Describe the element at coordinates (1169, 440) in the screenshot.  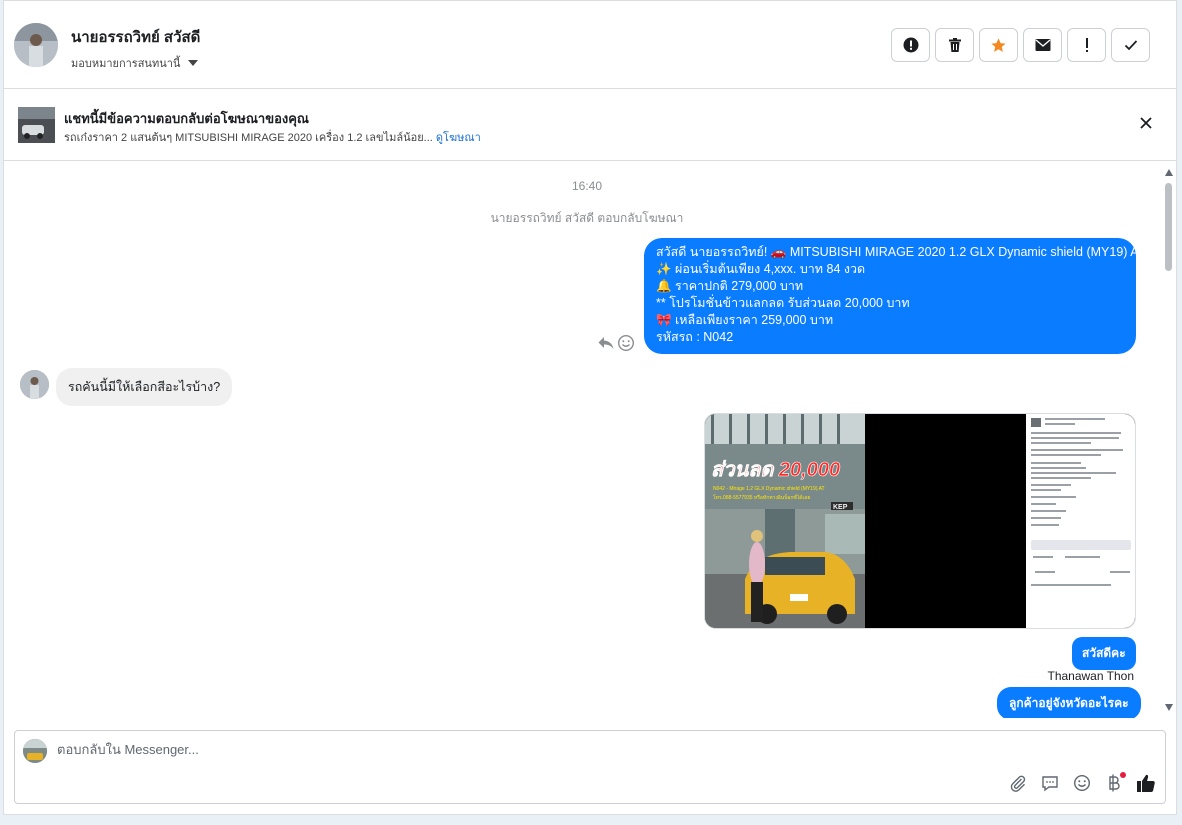
I see `thread-scrollbar` at that location.